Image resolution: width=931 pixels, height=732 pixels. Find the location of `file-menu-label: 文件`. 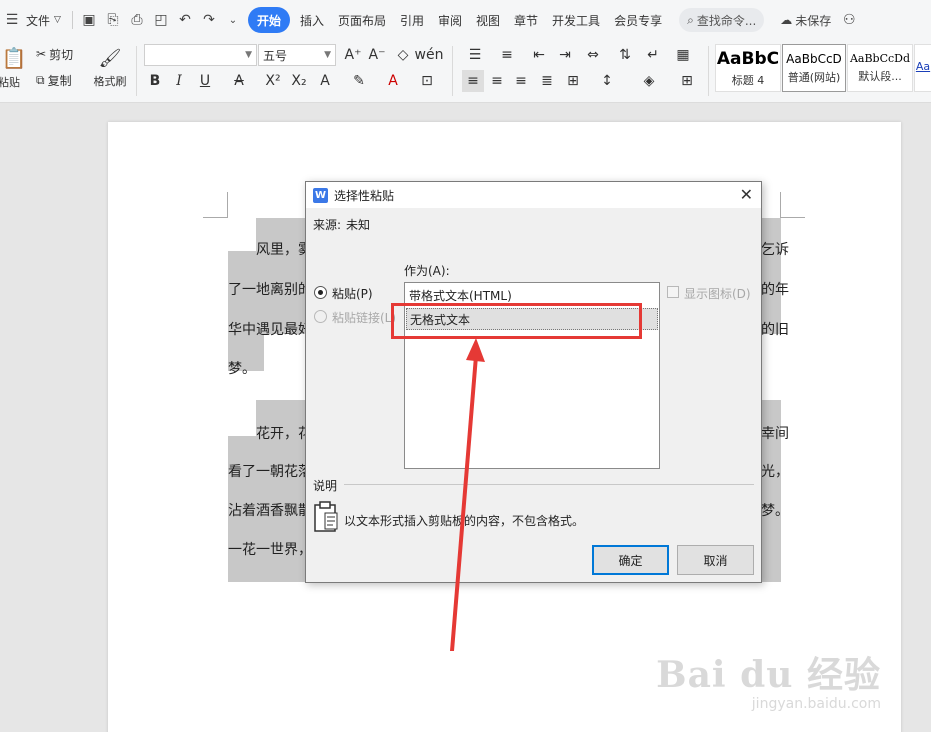

file-menu-label: 文件 is located at coordinates (38, 20).